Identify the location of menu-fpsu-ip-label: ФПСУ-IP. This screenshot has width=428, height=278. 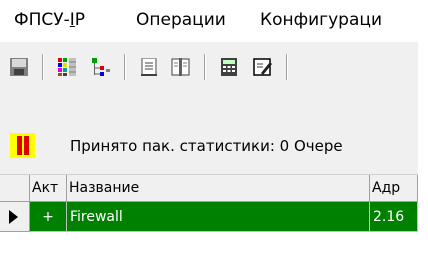
(50, 20).